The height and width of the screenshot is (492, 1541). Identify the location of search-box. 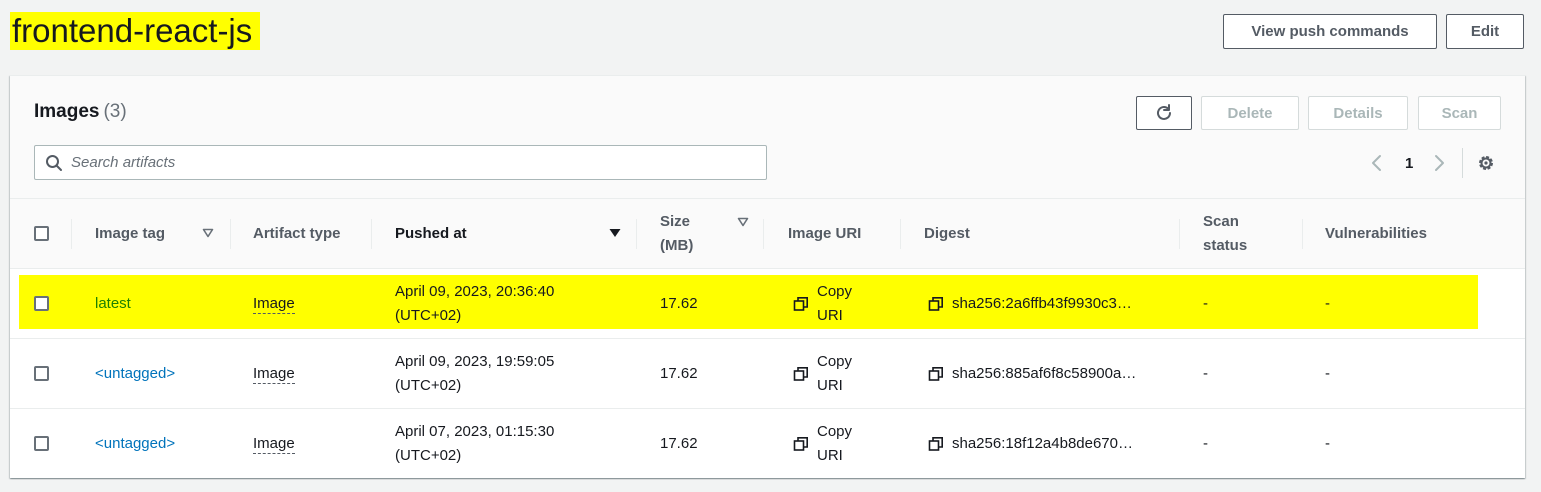
(400, 162).